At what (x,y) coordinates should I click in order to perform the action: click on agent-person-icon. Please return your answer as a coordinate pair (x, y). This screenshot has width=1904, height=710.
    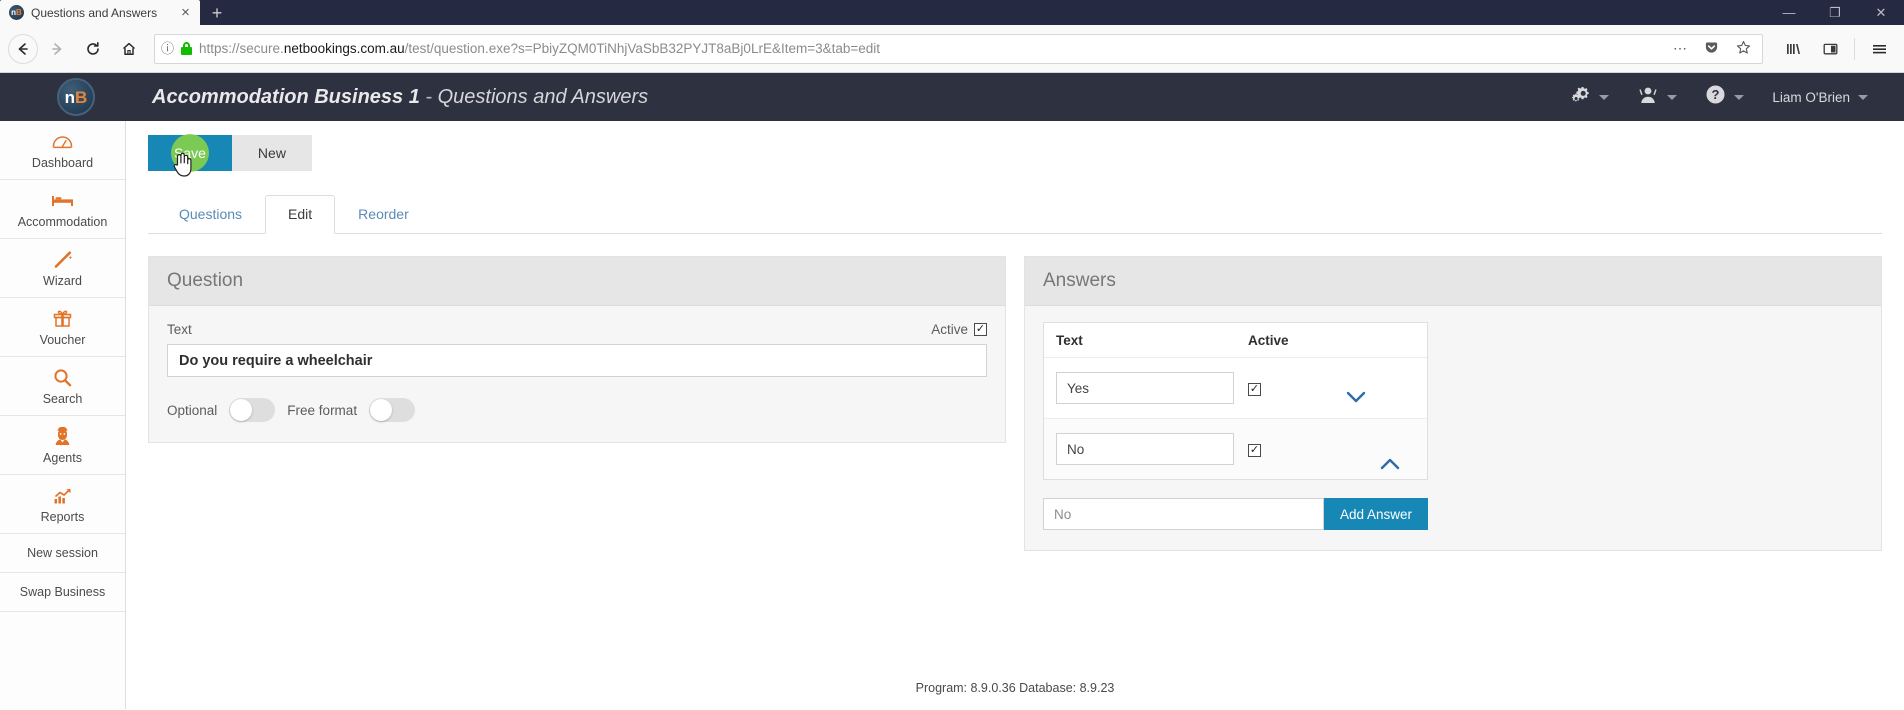
    Looking at the image, I should click on (62, 436).